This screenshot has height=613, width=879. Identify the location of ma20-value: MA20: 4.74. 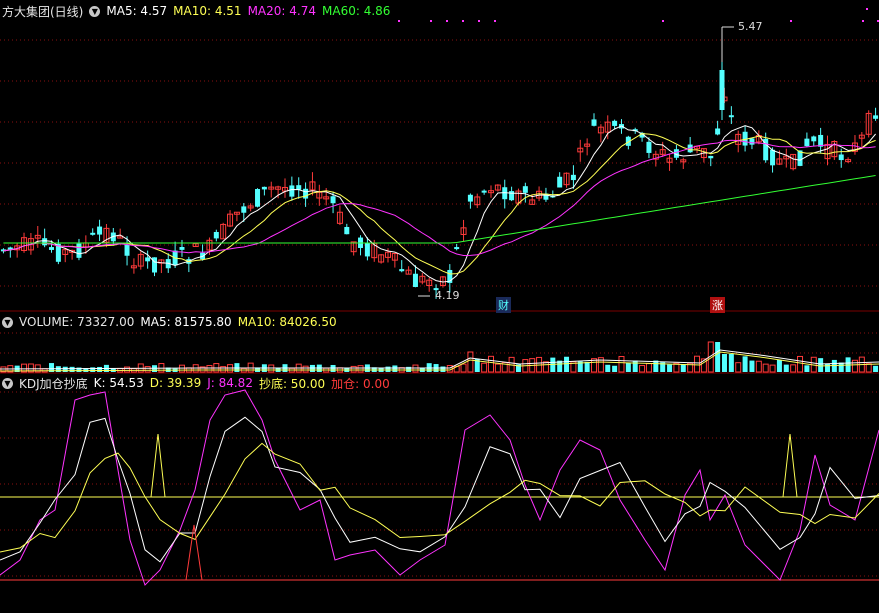
(281, 11).